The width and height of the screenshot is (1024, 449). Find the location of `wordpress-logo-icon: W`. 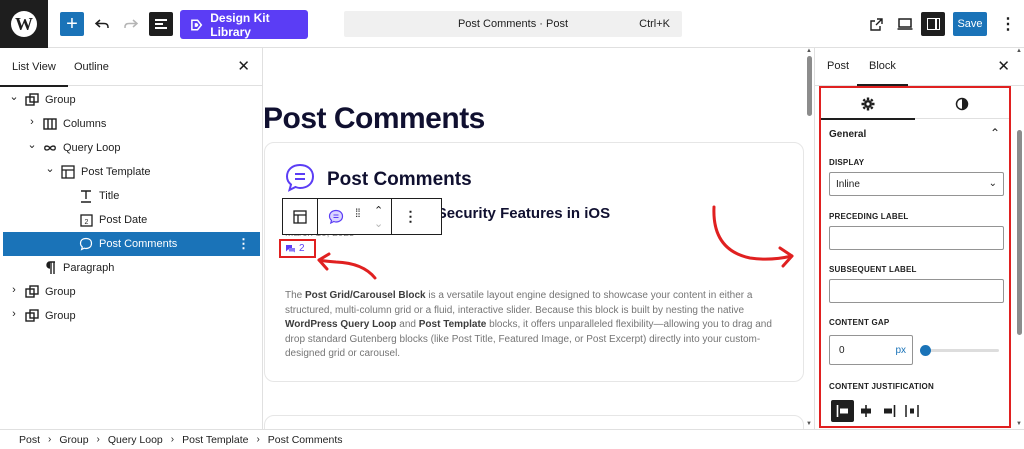

wordpress-logo-icon: W is located at coordinates (24, 24).